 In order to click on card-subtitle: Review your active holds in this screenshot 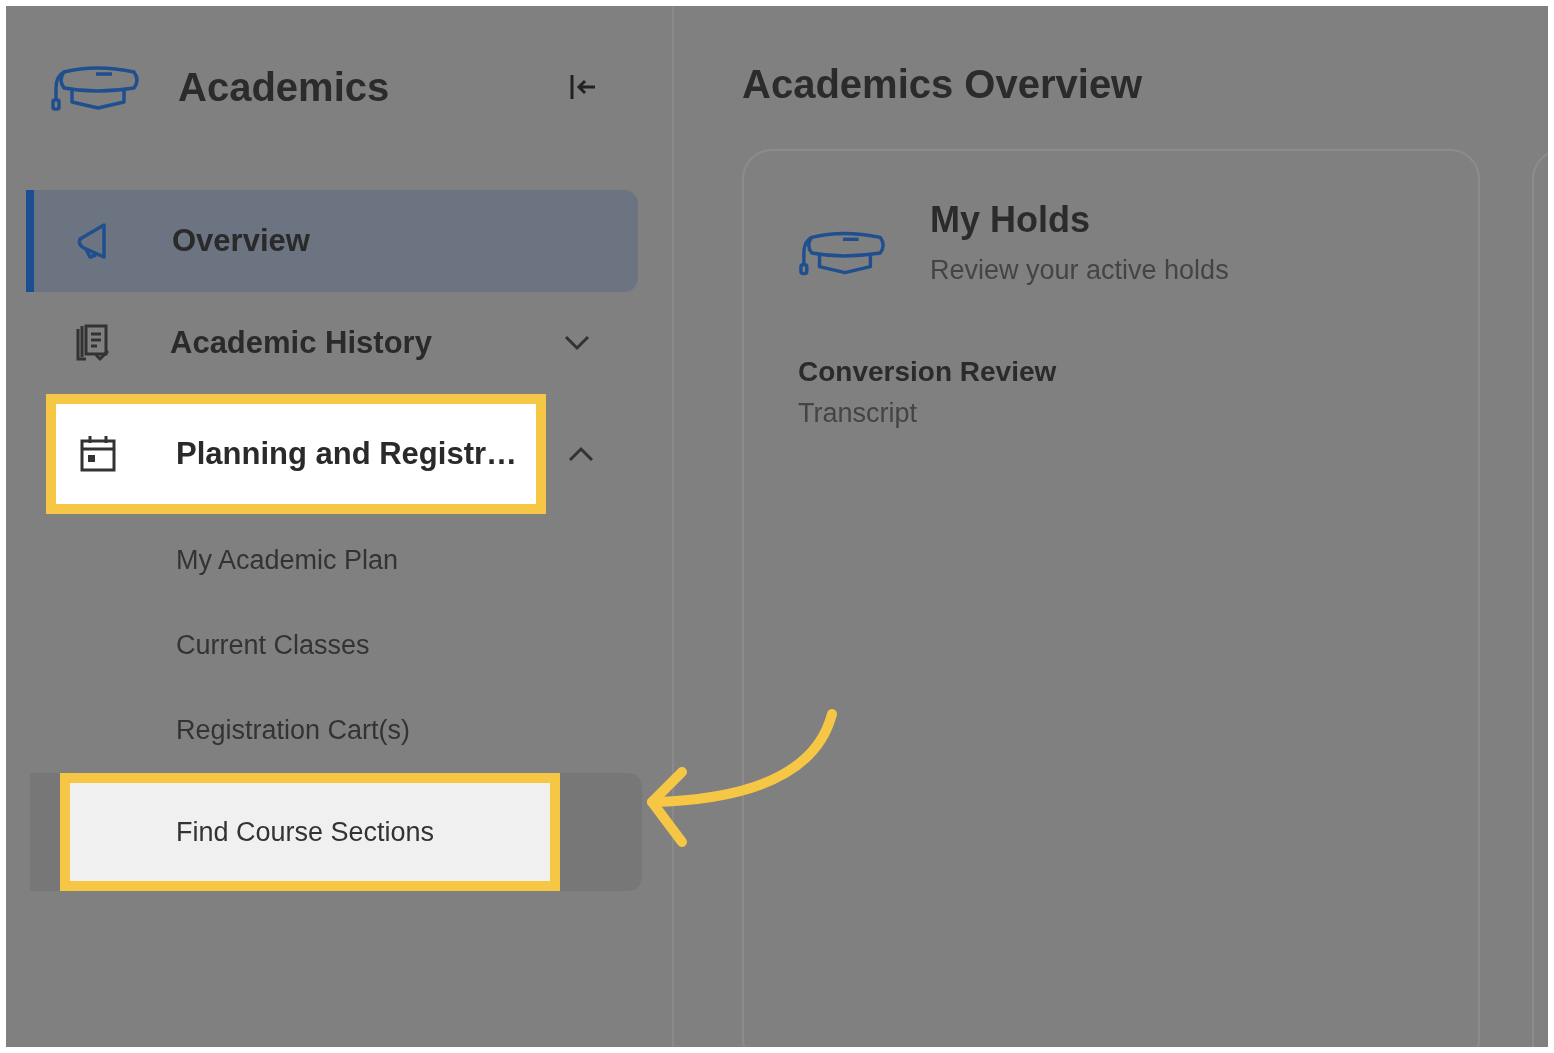, I will do `click(1079, 270)`.